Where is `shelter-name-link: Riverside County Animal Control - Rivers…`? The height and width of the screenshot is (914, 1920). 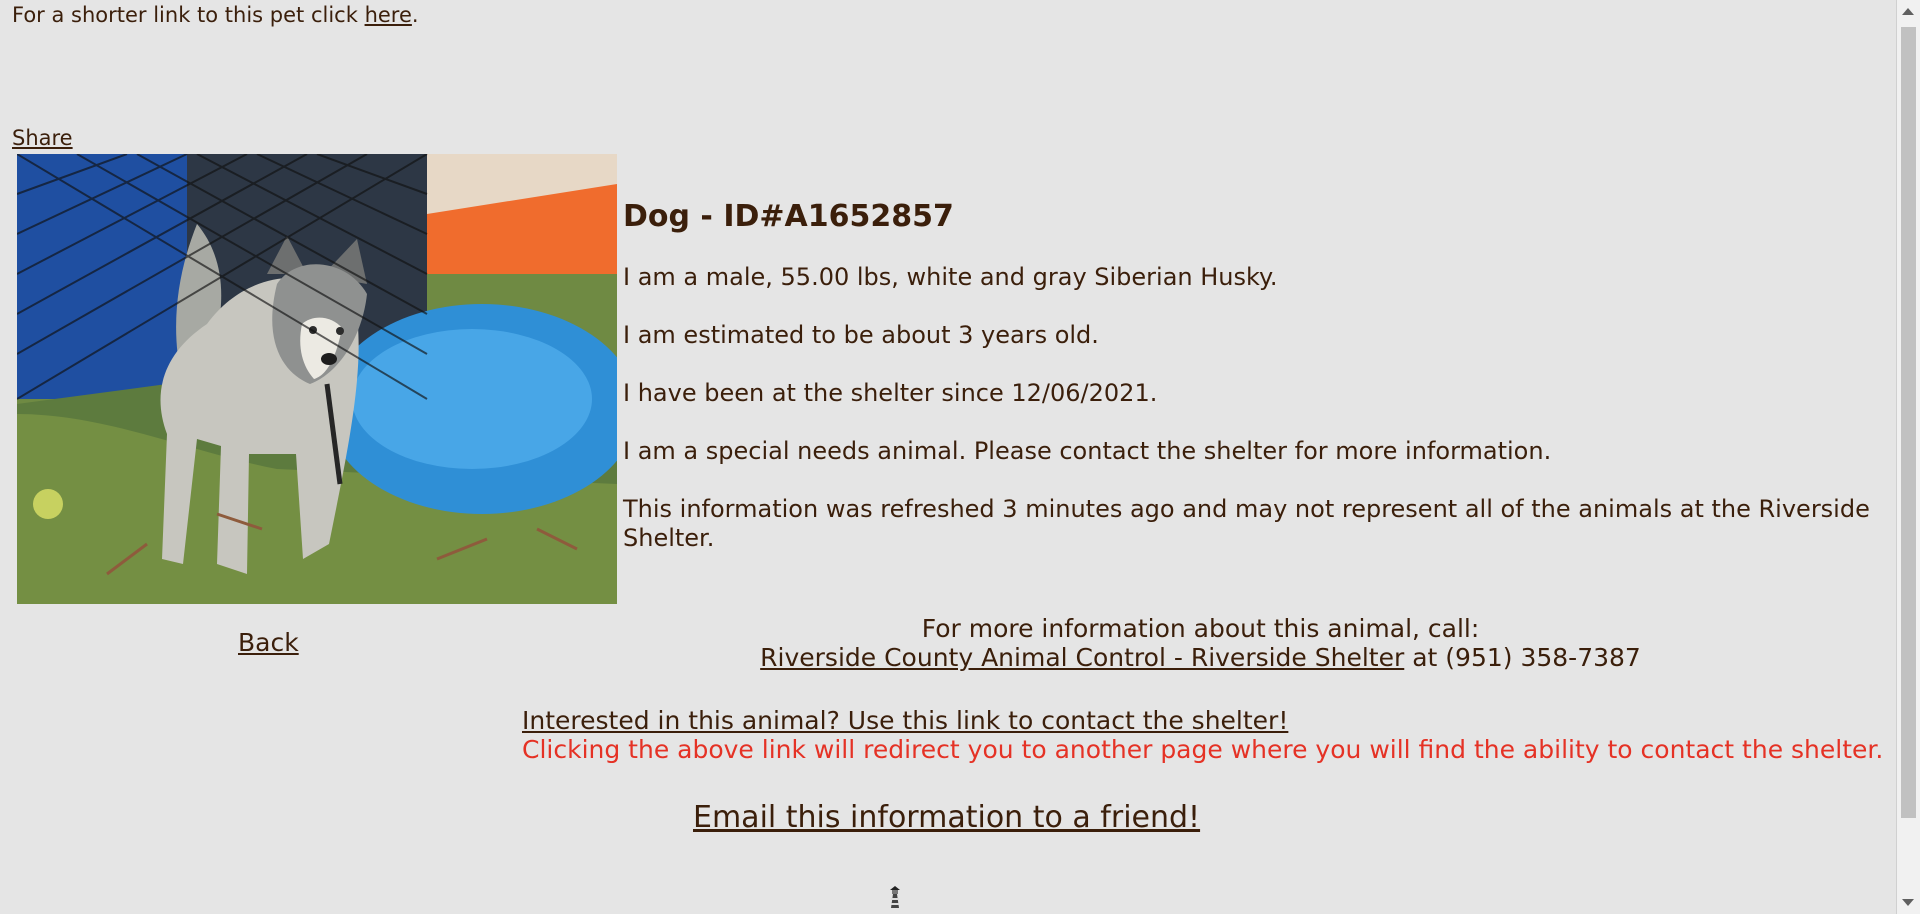
shelter-name-link: Riverside County Animal Control - Rivers… is located at coordinates (1082, 657).